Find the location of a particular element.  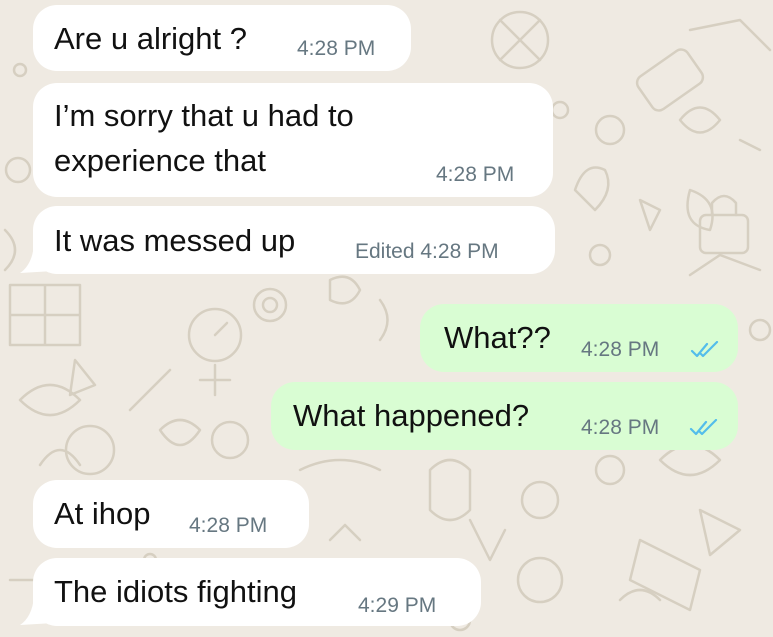

message-bubble-incoming: It was messed up Edited 4:28 PM is located at coordinates (294, 240).